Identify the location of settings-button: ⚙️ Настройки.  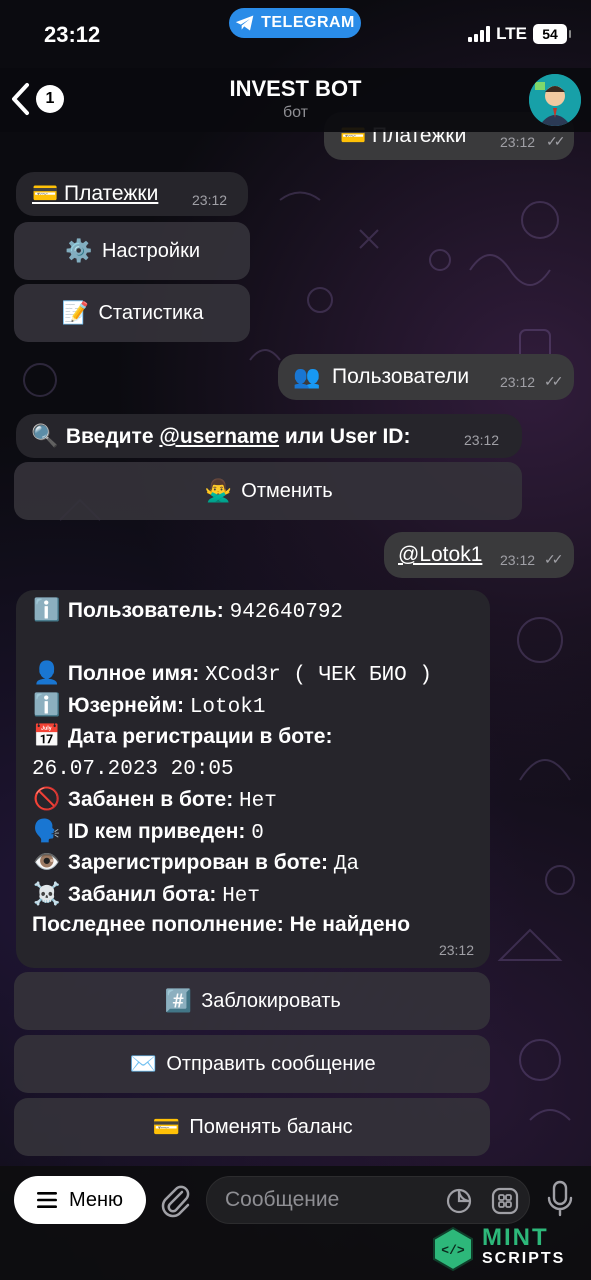
(132, 251).